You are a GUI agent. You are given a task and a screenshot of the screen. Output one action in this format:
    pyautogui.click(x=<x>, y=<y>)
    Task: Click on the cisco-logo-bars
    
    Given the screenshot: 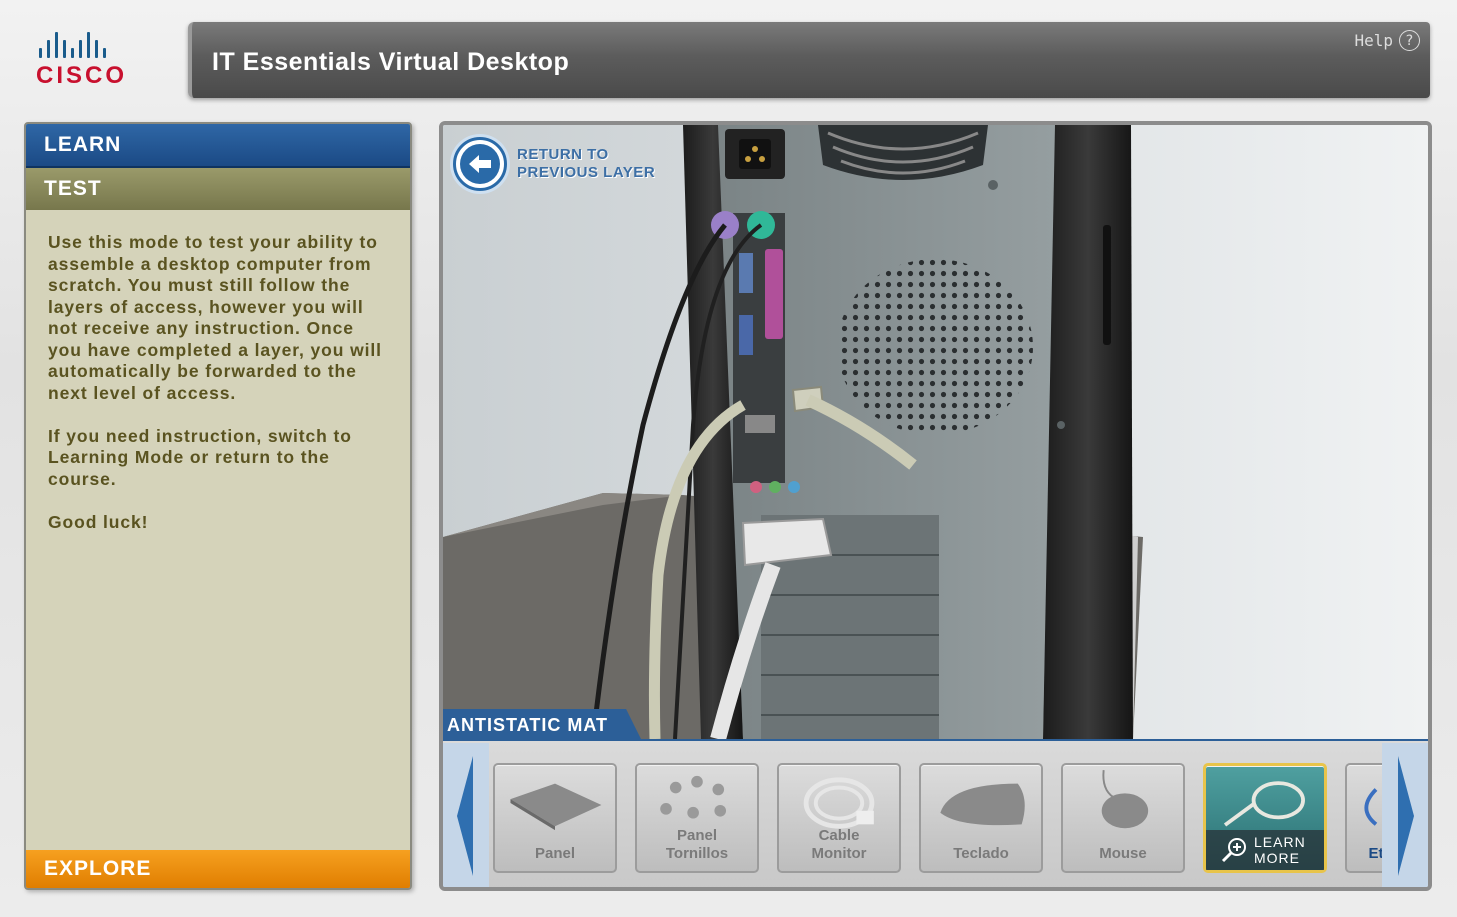 What is the action you would take?
    pyautogui.click(x=95, y=44)
    